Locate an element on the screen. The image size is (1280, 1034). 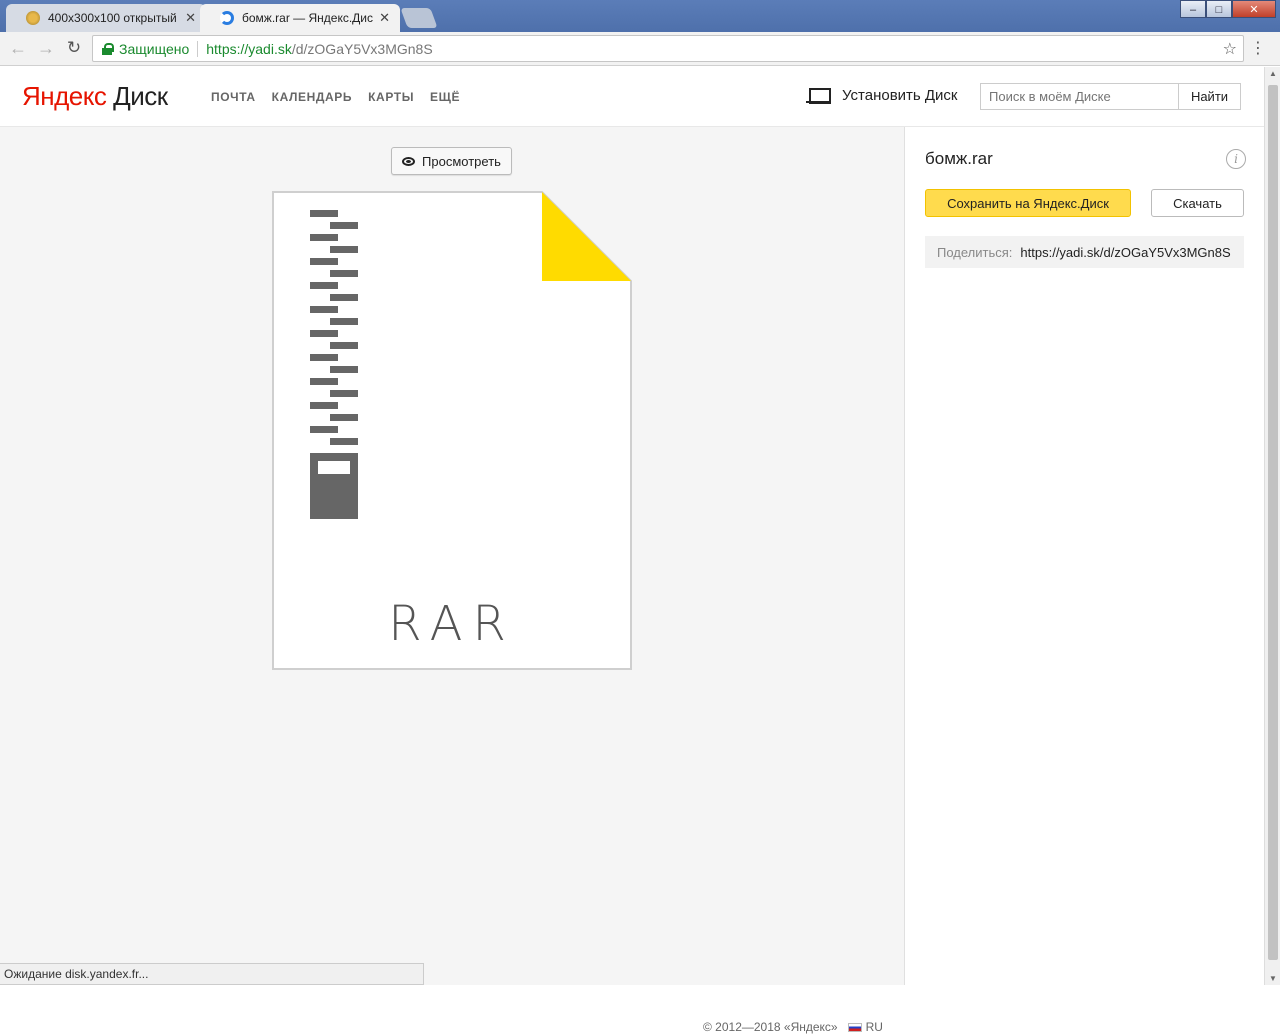
archive-file-icon: RAR is located at coordinates (452, 430).